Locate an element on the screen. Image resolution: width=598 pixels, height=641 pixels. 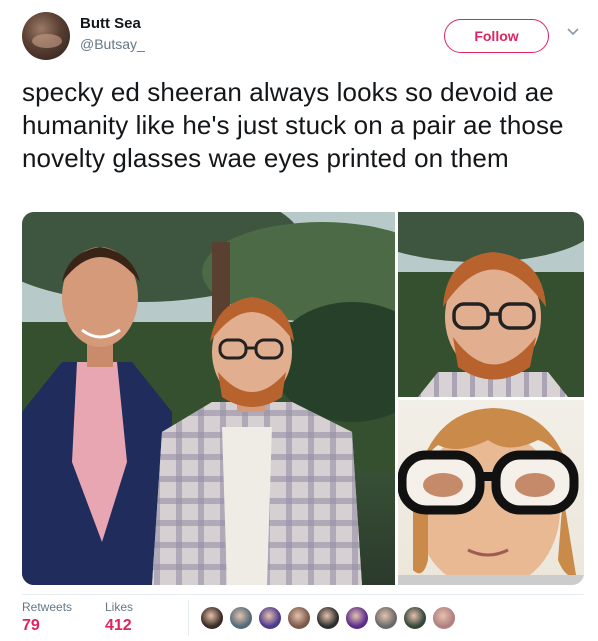
author-handle: @Butsay_ is located at coordinates (112, 44).